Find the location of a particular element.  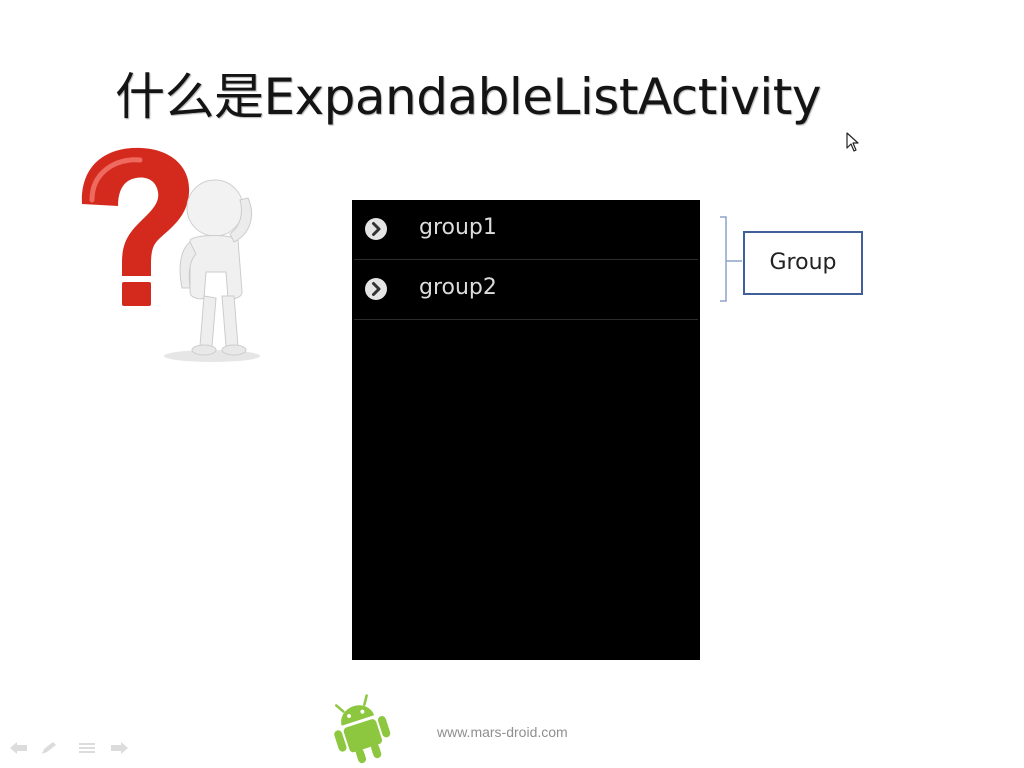

pen-icon is located at coordinates (49, 748).